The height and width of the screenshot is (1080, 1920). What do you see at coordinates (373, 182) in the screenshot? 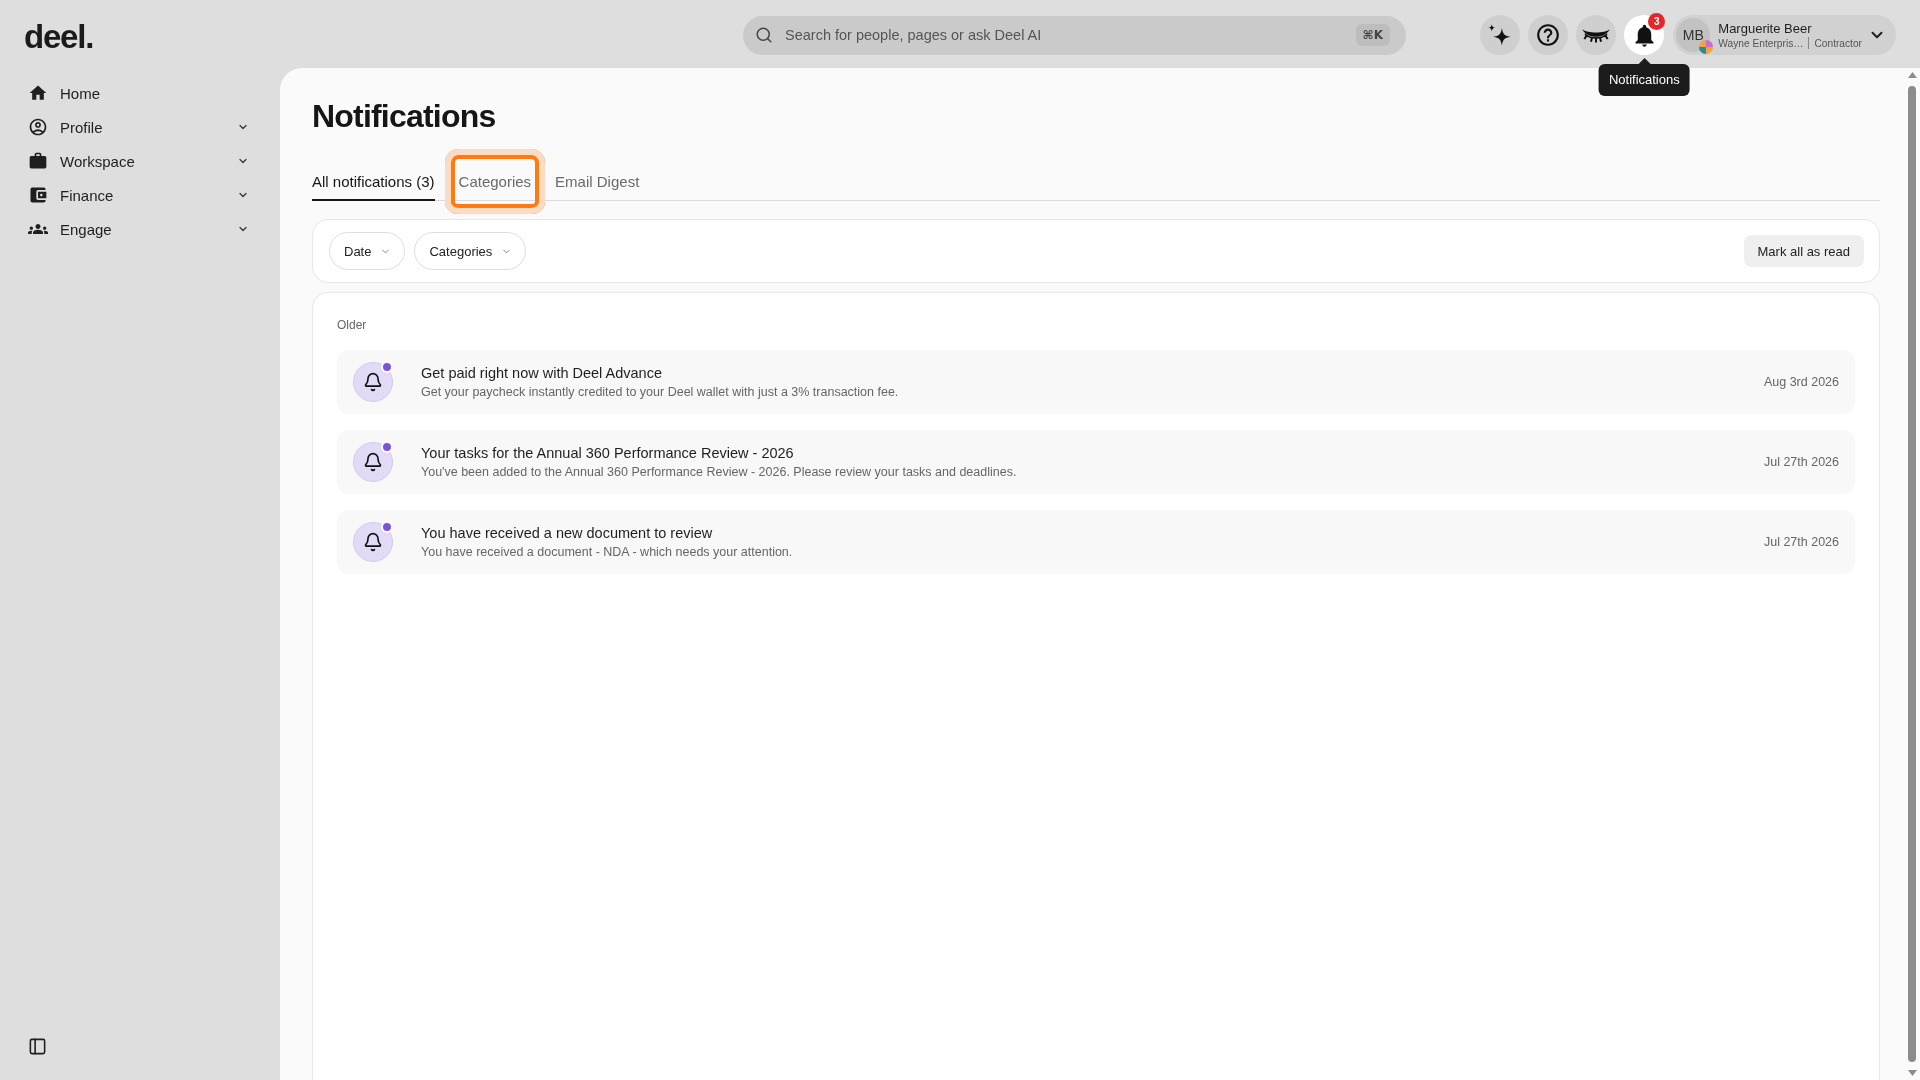
I see `tab: All notifications (3)` at bounding box center [373, 182].